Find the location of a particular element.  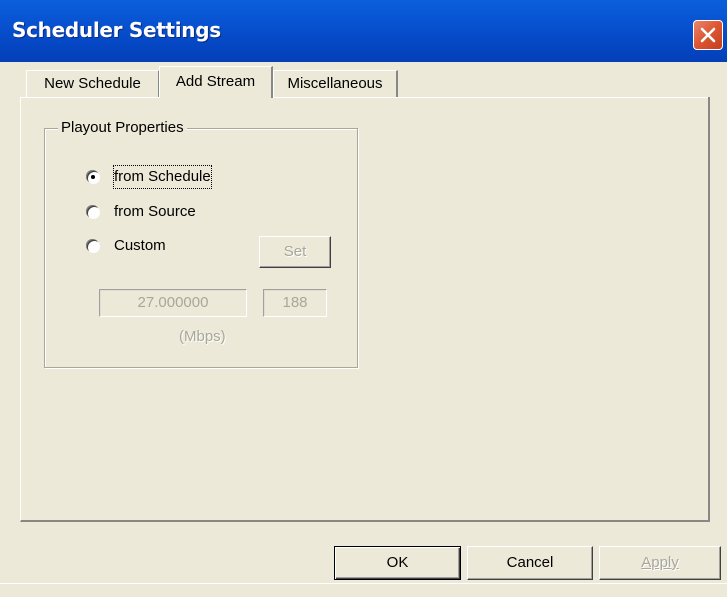

radio-label: from Schedule is located at coordinates (162, 177).